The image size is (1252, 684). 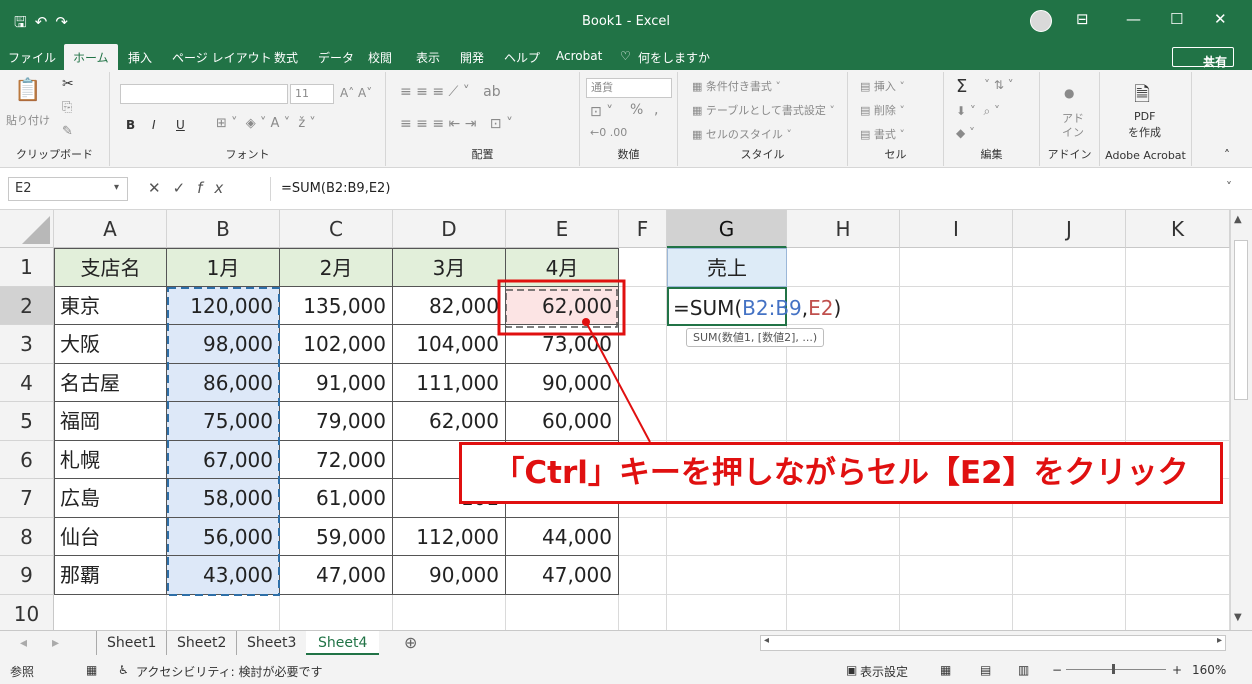 What do you see at coordinates (562, 536) in the screenshot?
I see `cell-e8: 44,000` at bounding box center [562, 536].